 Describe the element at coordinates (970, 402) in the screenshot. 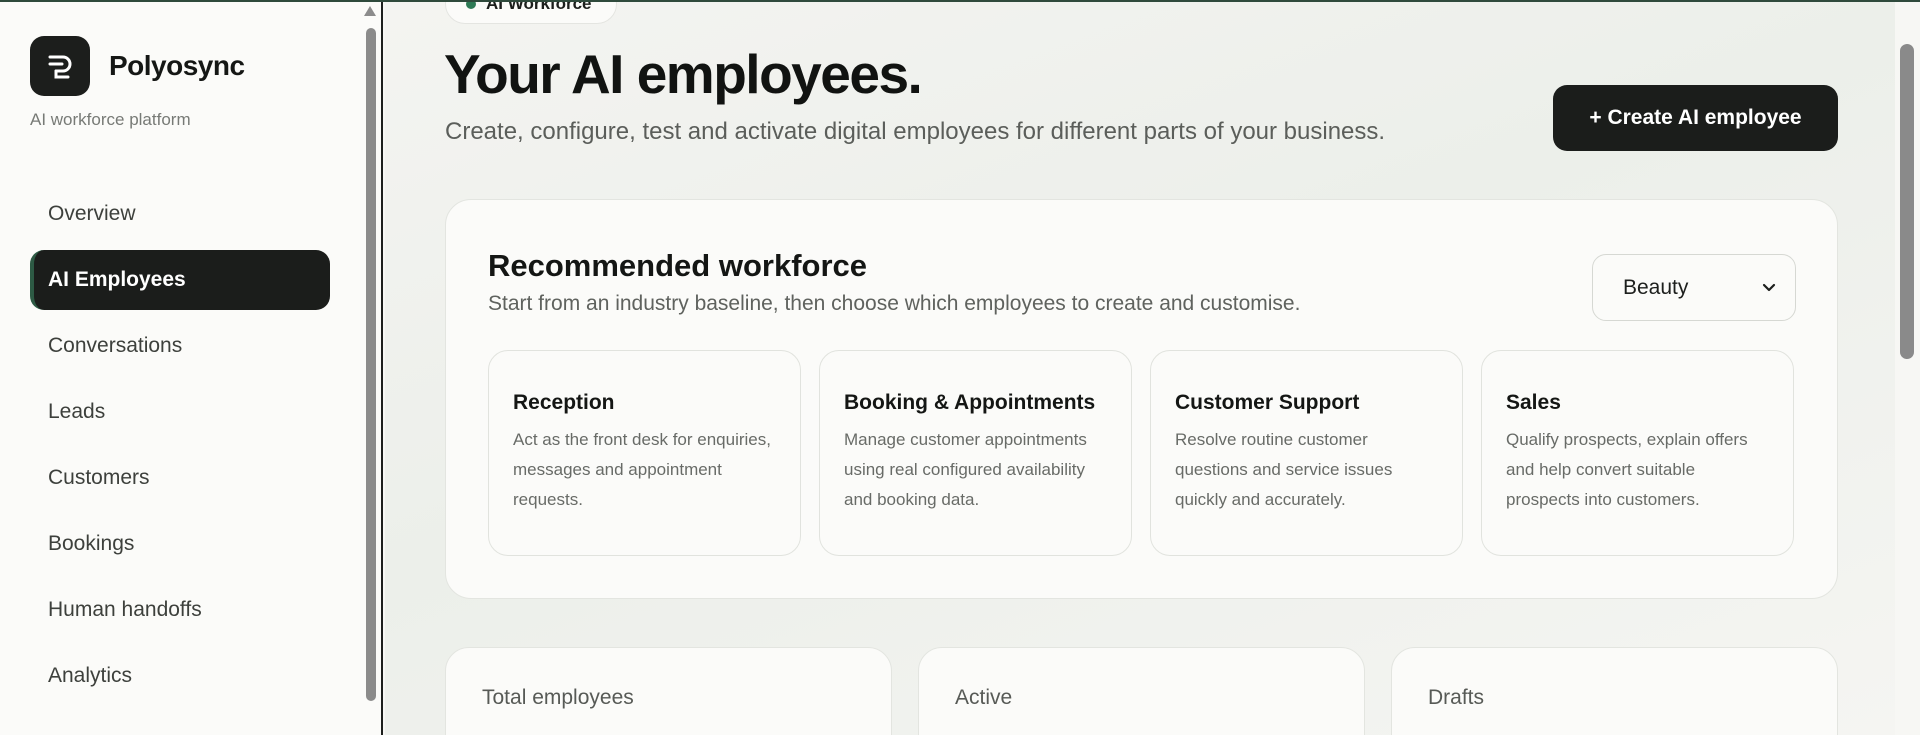

I see `role-name: Booking & Appointments` at that location.